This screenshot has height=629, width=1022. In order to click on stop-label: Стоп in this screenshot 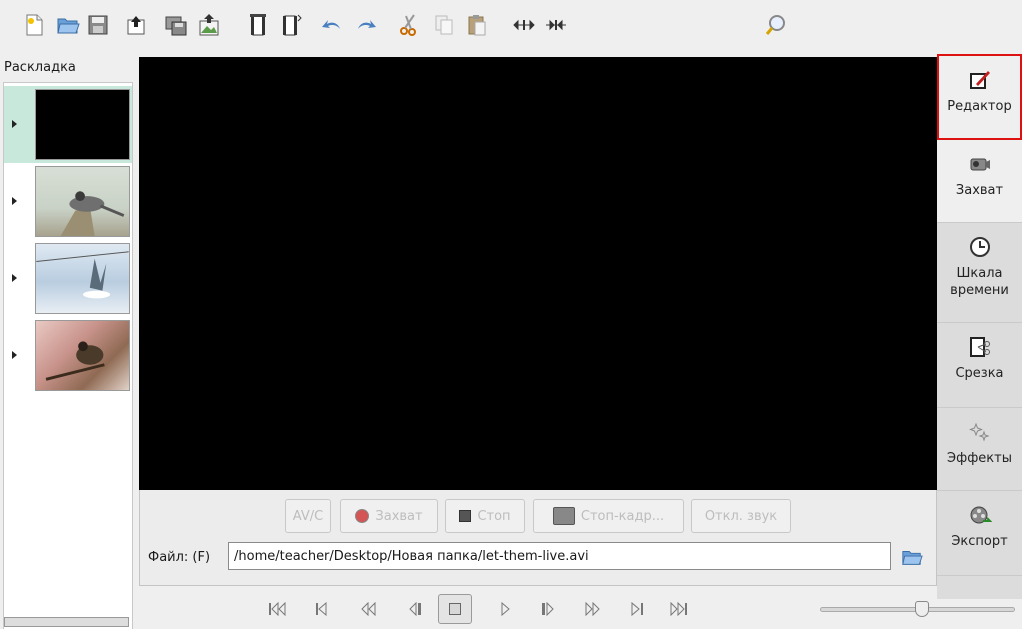, I will do `click(494, 516)`.